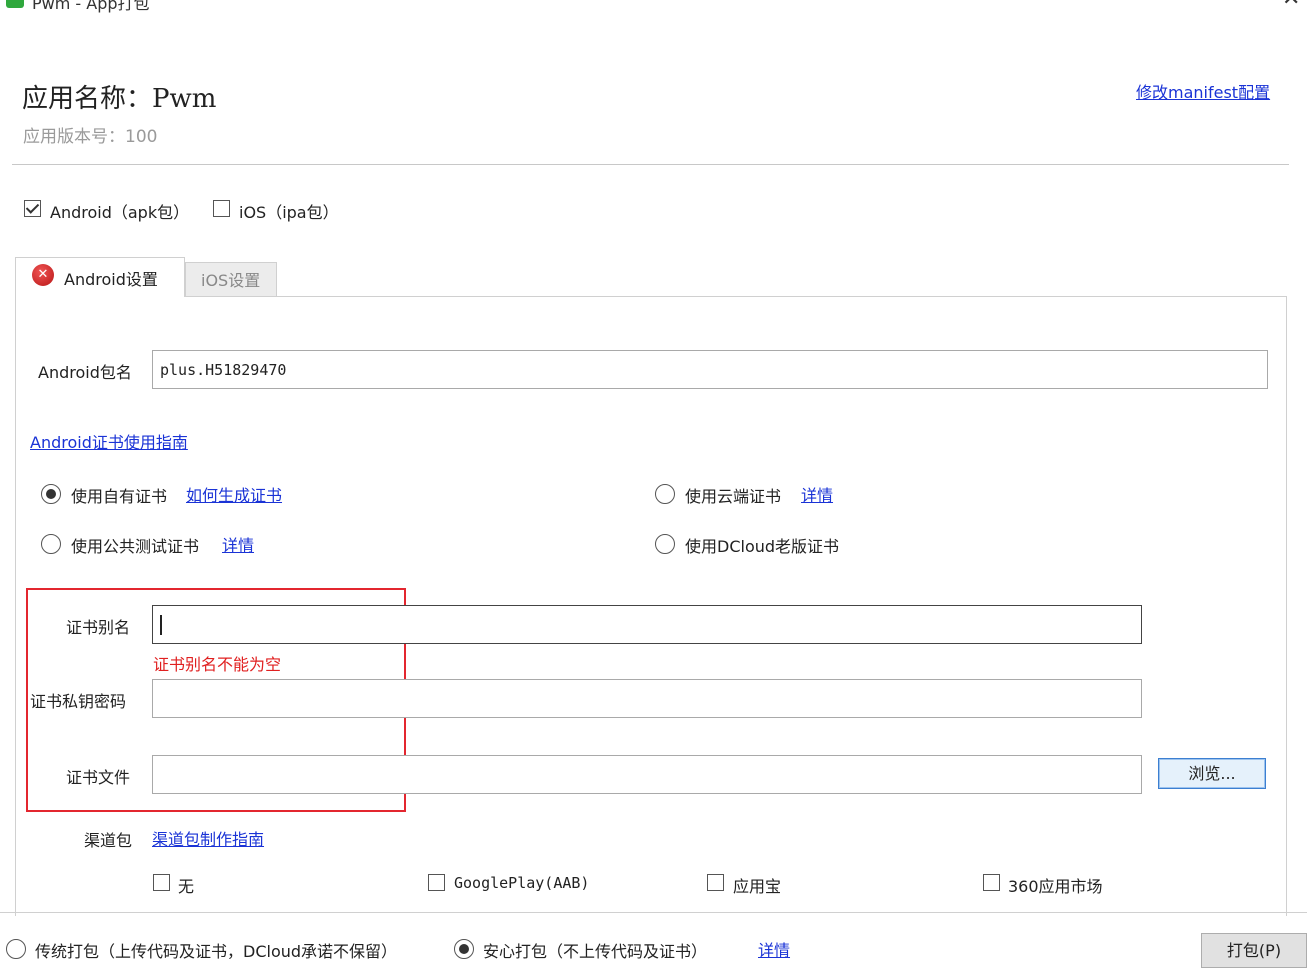  Describe the element at coordinates (98, 777) in the screenshot. I see `cert-file-label: 证书文件` at that location.